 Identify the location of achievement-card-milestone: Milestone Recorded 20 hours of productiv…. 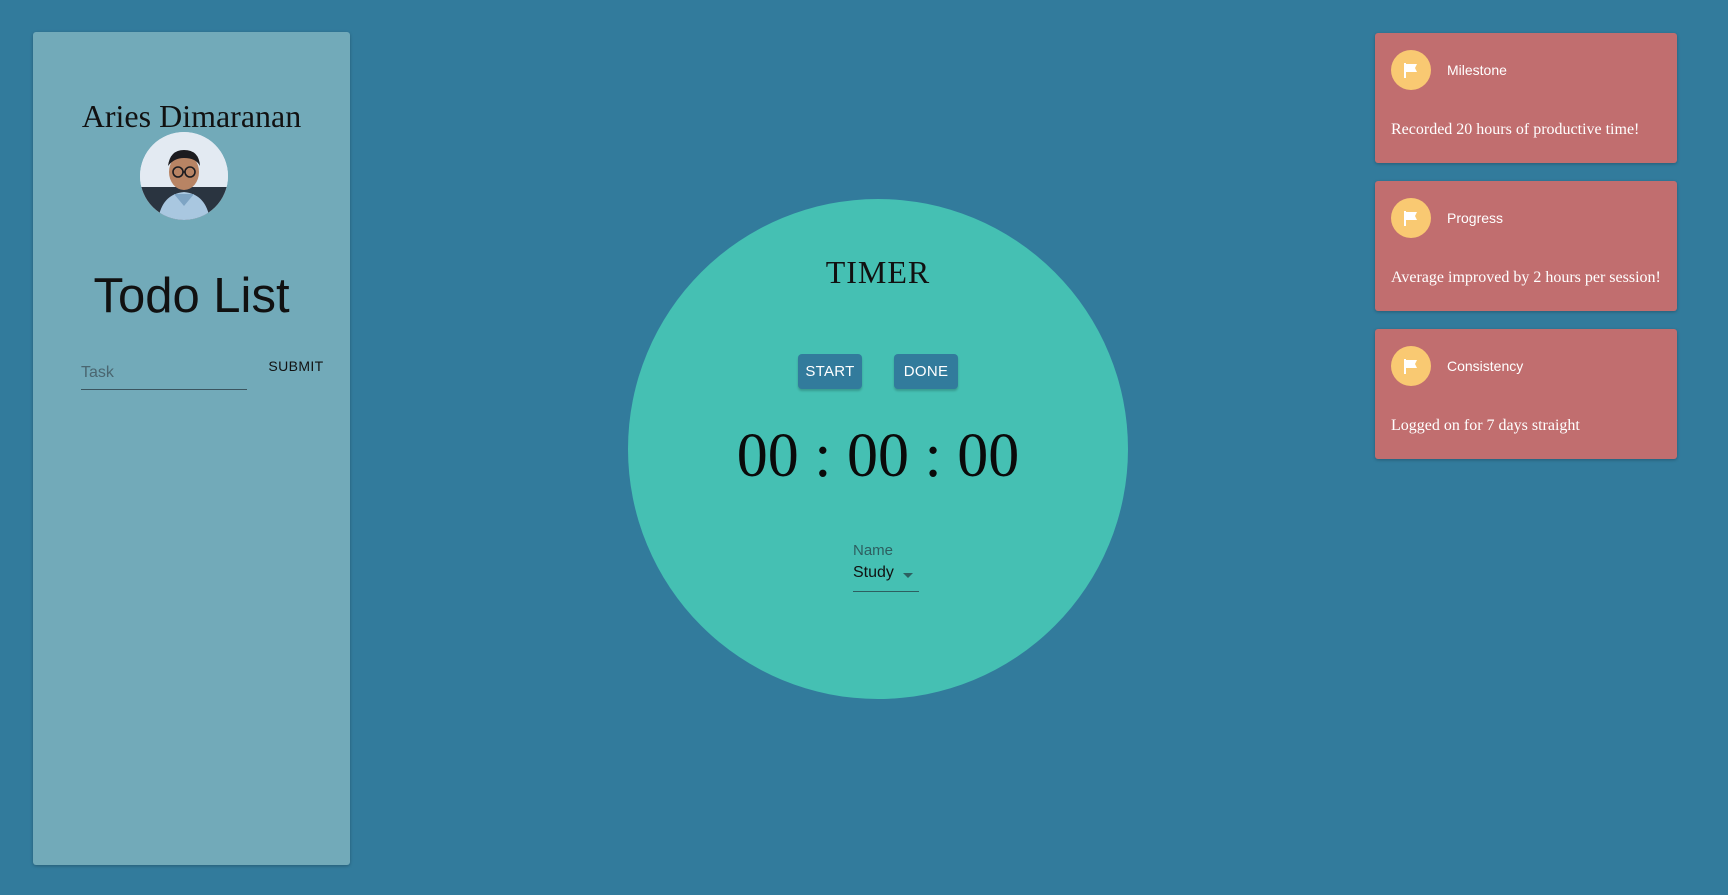
(1526, 98).